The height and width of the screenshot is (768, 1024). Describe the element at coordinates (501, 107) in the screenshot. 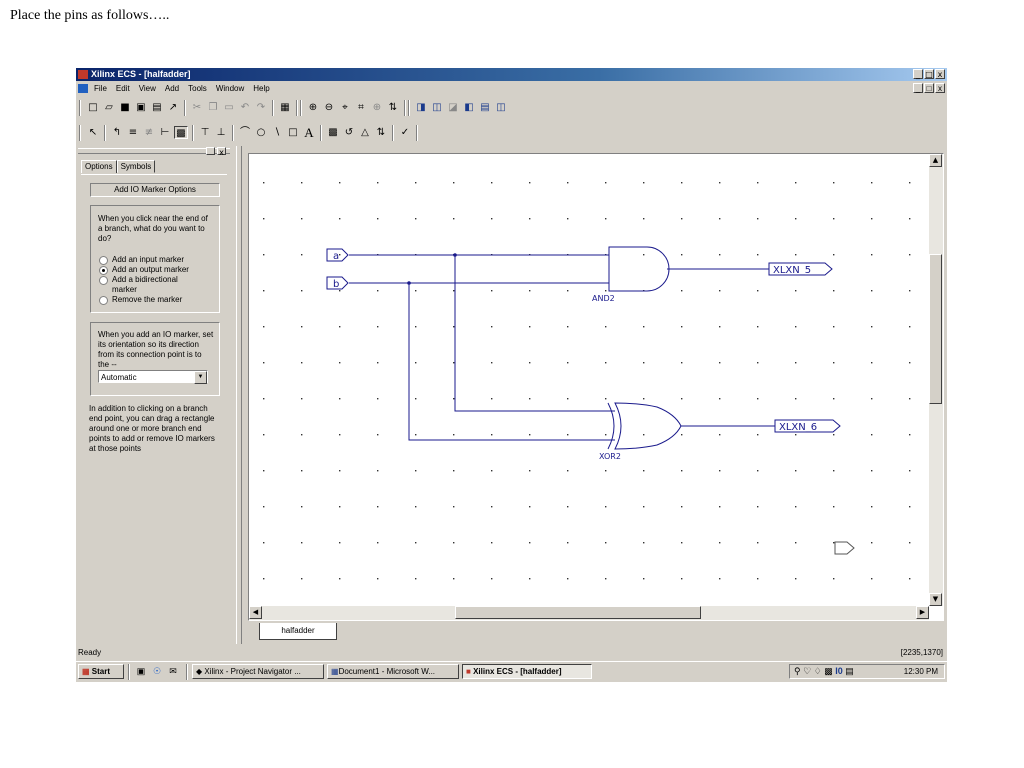

I see `split-vertical-icon: ◫` at that location.